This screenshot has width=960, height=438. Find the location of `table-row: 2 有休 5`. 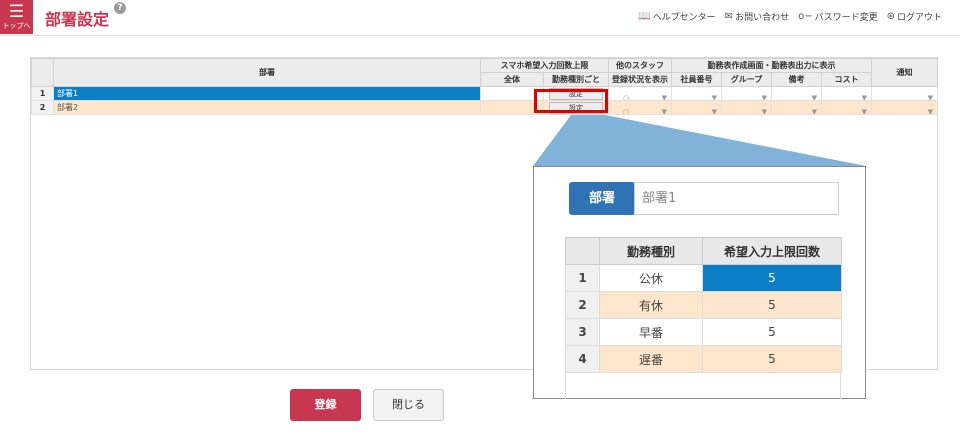

table-row: 2 有休 5 is located at coordinates (703, 305).